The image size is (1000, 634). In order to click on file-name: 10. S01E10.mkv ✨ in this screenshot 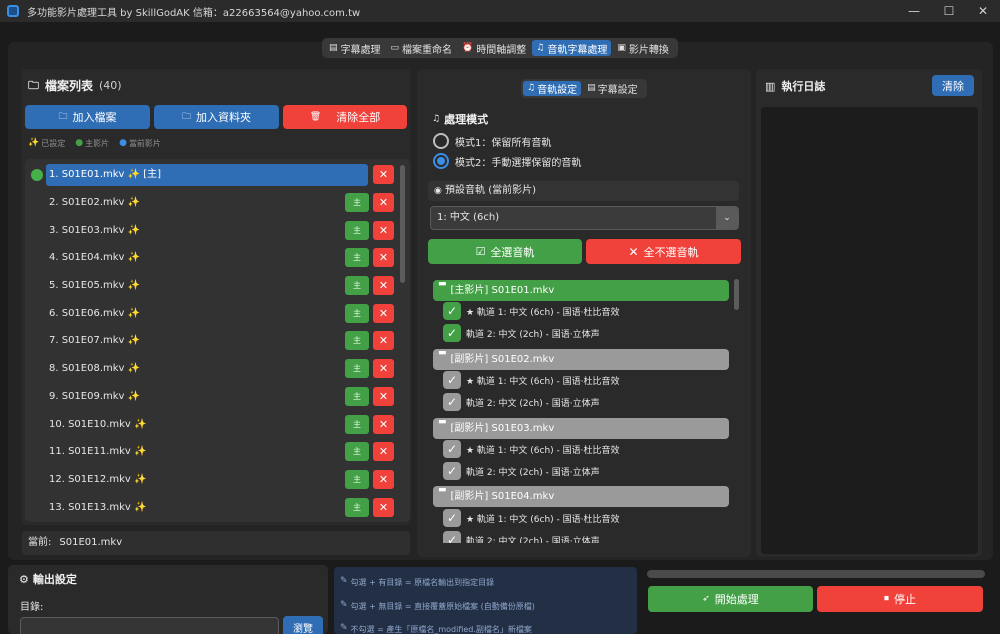, I will do `click(96, 425)`.